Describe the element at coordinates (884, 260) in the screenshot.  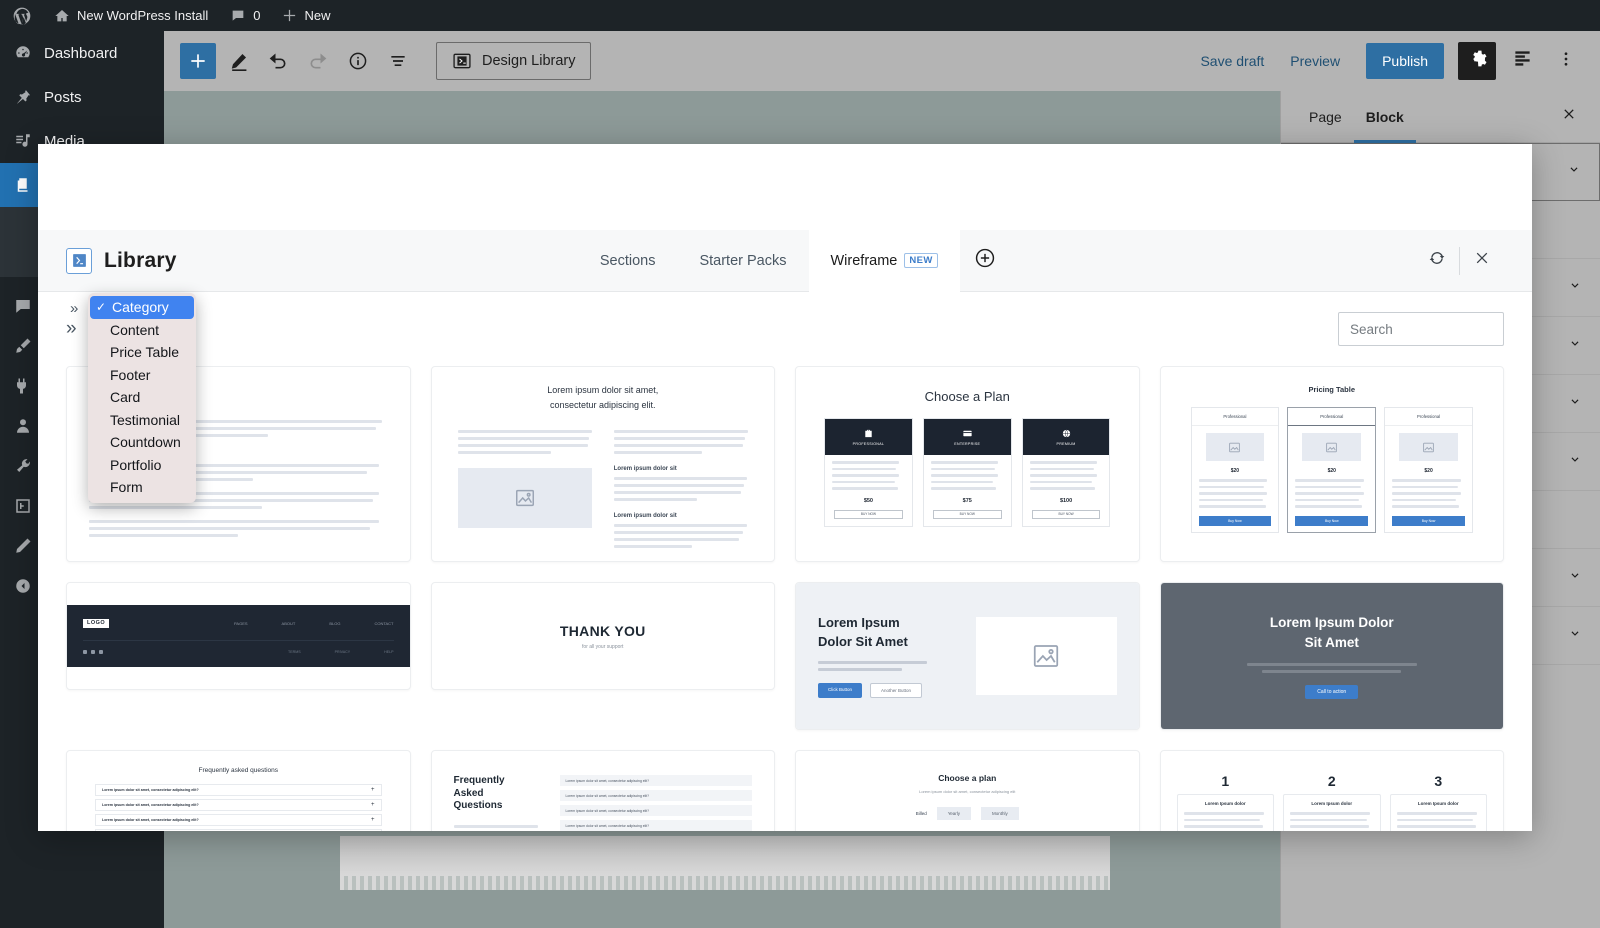
I see `tab-wireframe: Wireframe NEW` at that location.